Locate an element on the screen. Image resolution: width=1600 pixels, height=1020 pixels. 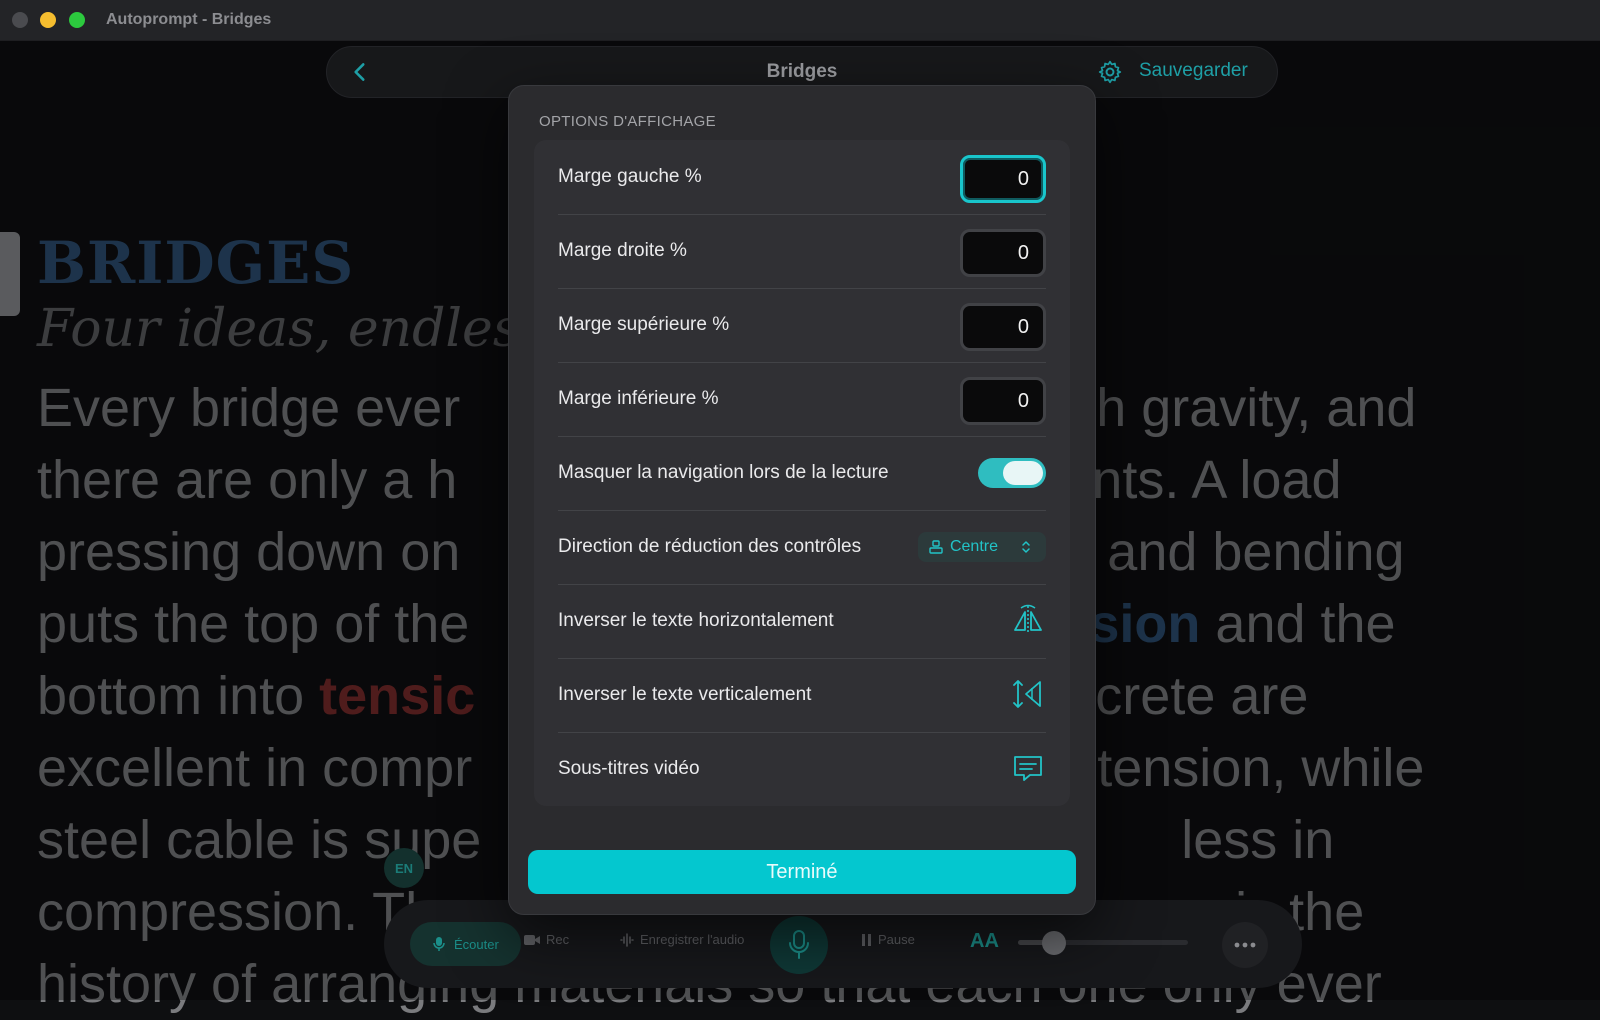
microphone-button is located at coordinates (799, 945).